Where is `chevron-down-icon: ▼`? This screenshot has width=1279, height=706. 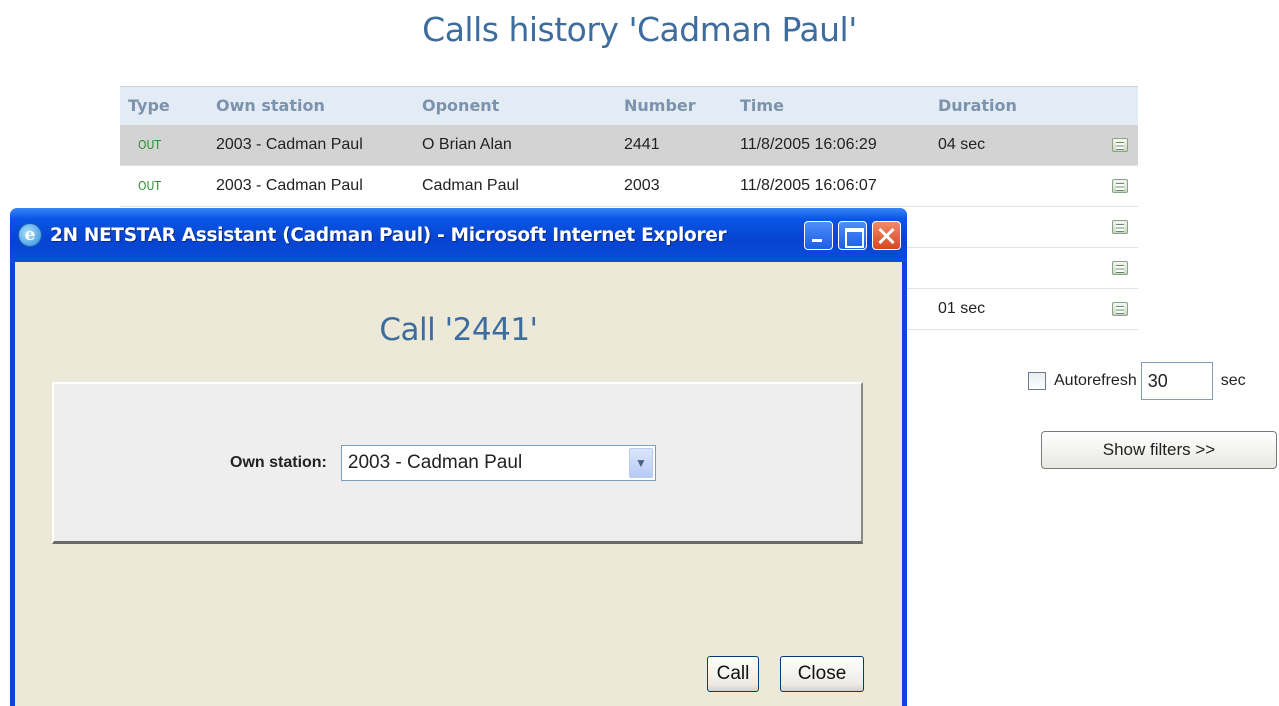 chevron-down-icon: ▼ is located at coordinates (640, 463).